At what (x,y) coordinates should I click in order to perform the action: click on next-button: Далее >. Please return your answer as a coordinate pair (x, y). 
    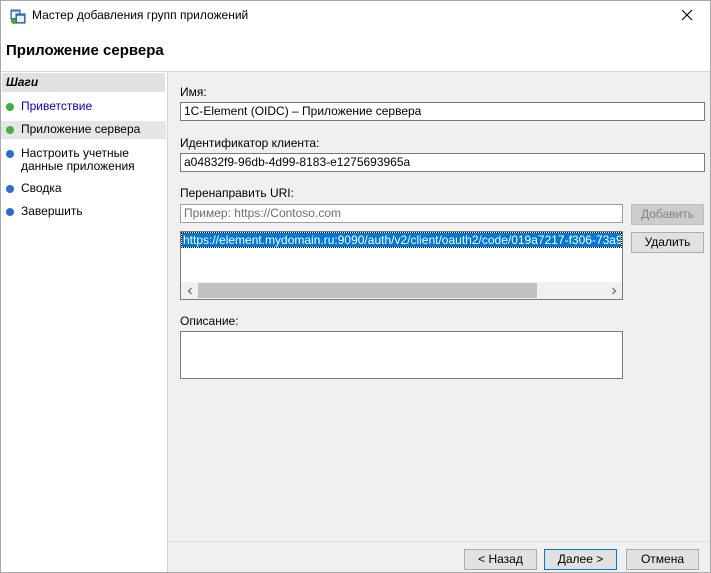
    Looking at the image, I should click on (580, 559).